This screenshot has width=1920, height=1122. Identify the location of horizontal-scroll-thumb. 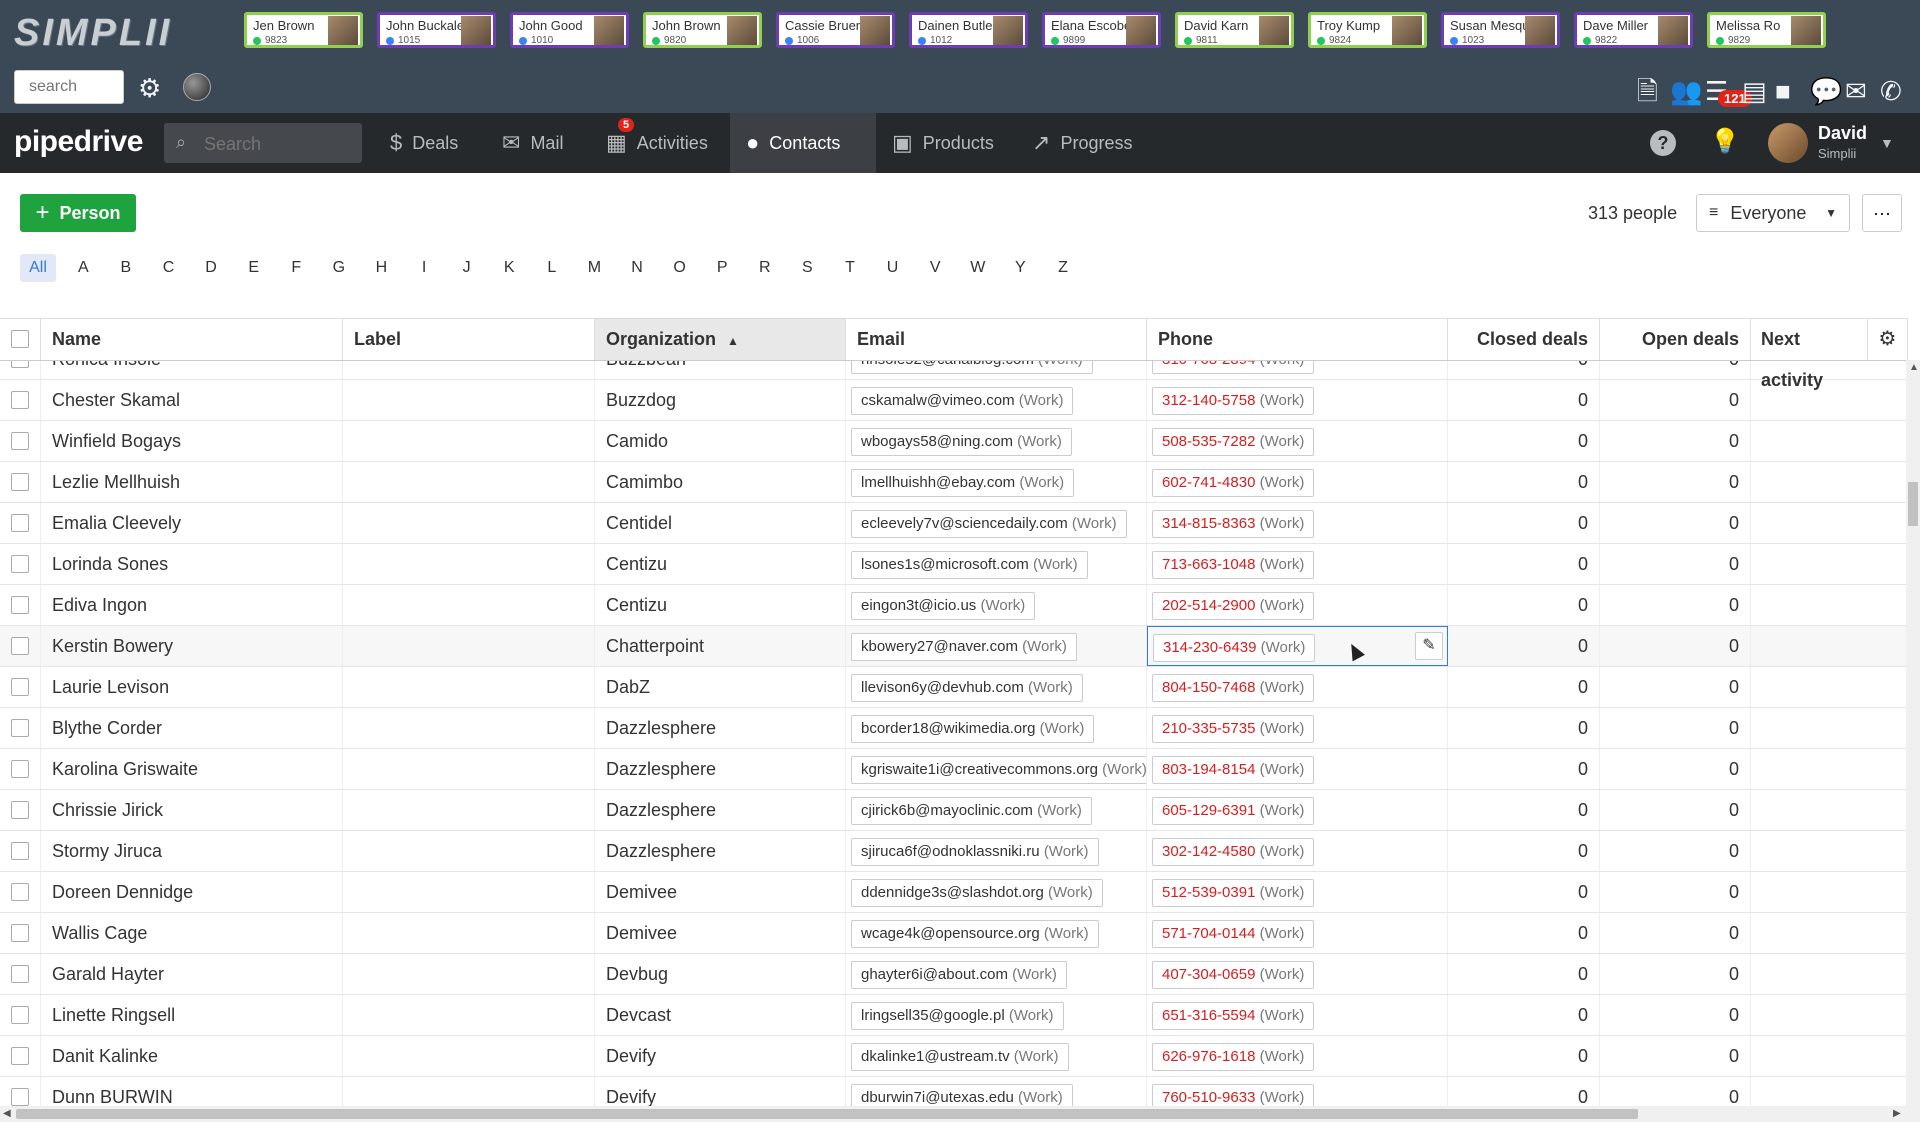
(827, 1114).